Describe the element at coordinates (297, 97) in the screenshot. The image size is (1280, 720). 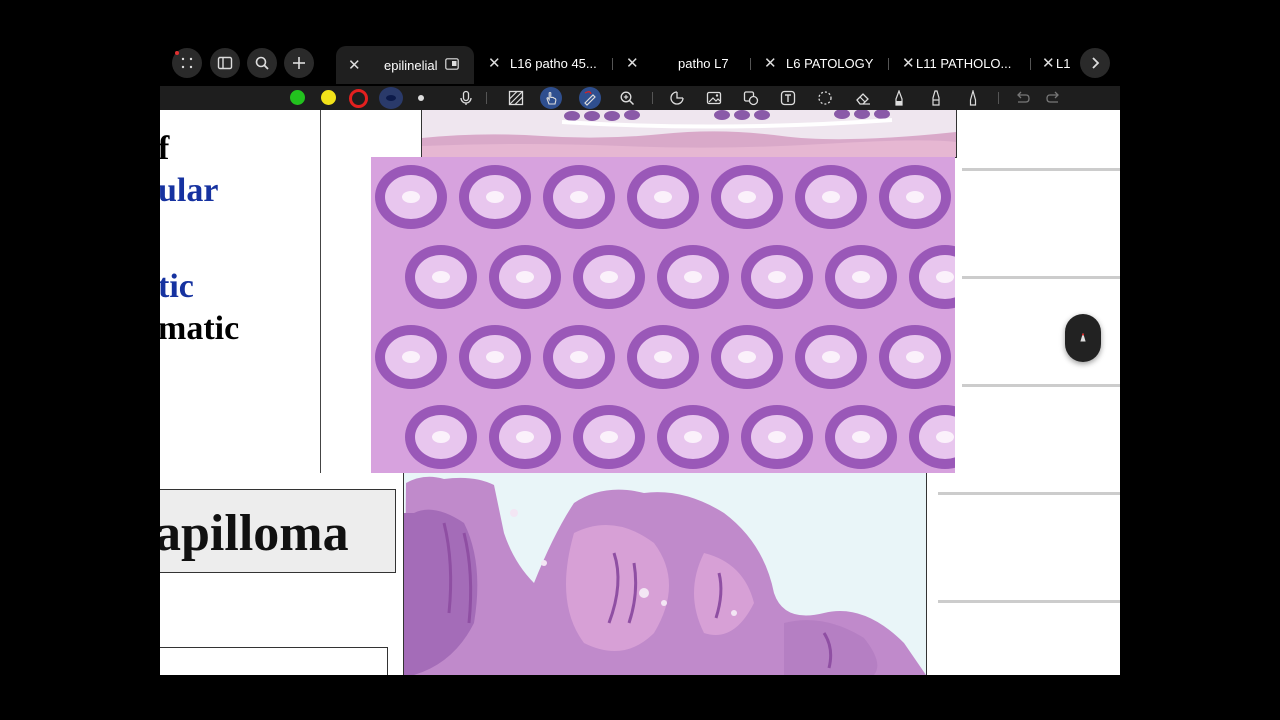
I see `color-green-swatch` at that location.